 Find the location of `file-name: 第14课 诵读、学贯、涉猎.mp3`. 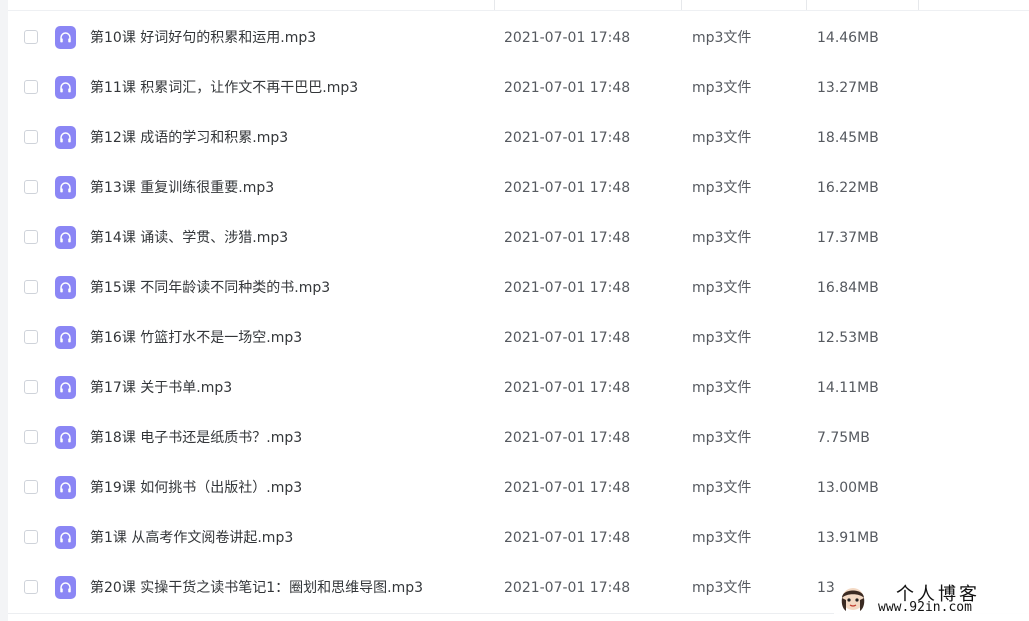

file-name: 第14课 诵读、学贯、涉猎.mp3 is located at coordinates (189, 238).